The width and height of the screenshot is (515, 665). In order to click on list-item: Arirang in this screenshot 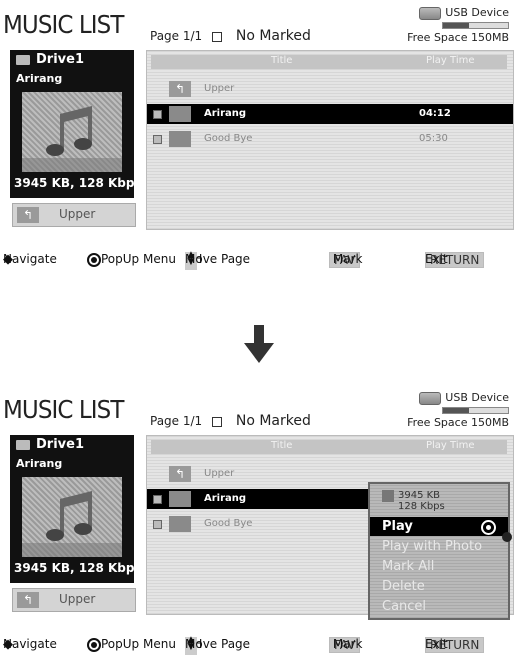, I will do `click(258, 499)`.